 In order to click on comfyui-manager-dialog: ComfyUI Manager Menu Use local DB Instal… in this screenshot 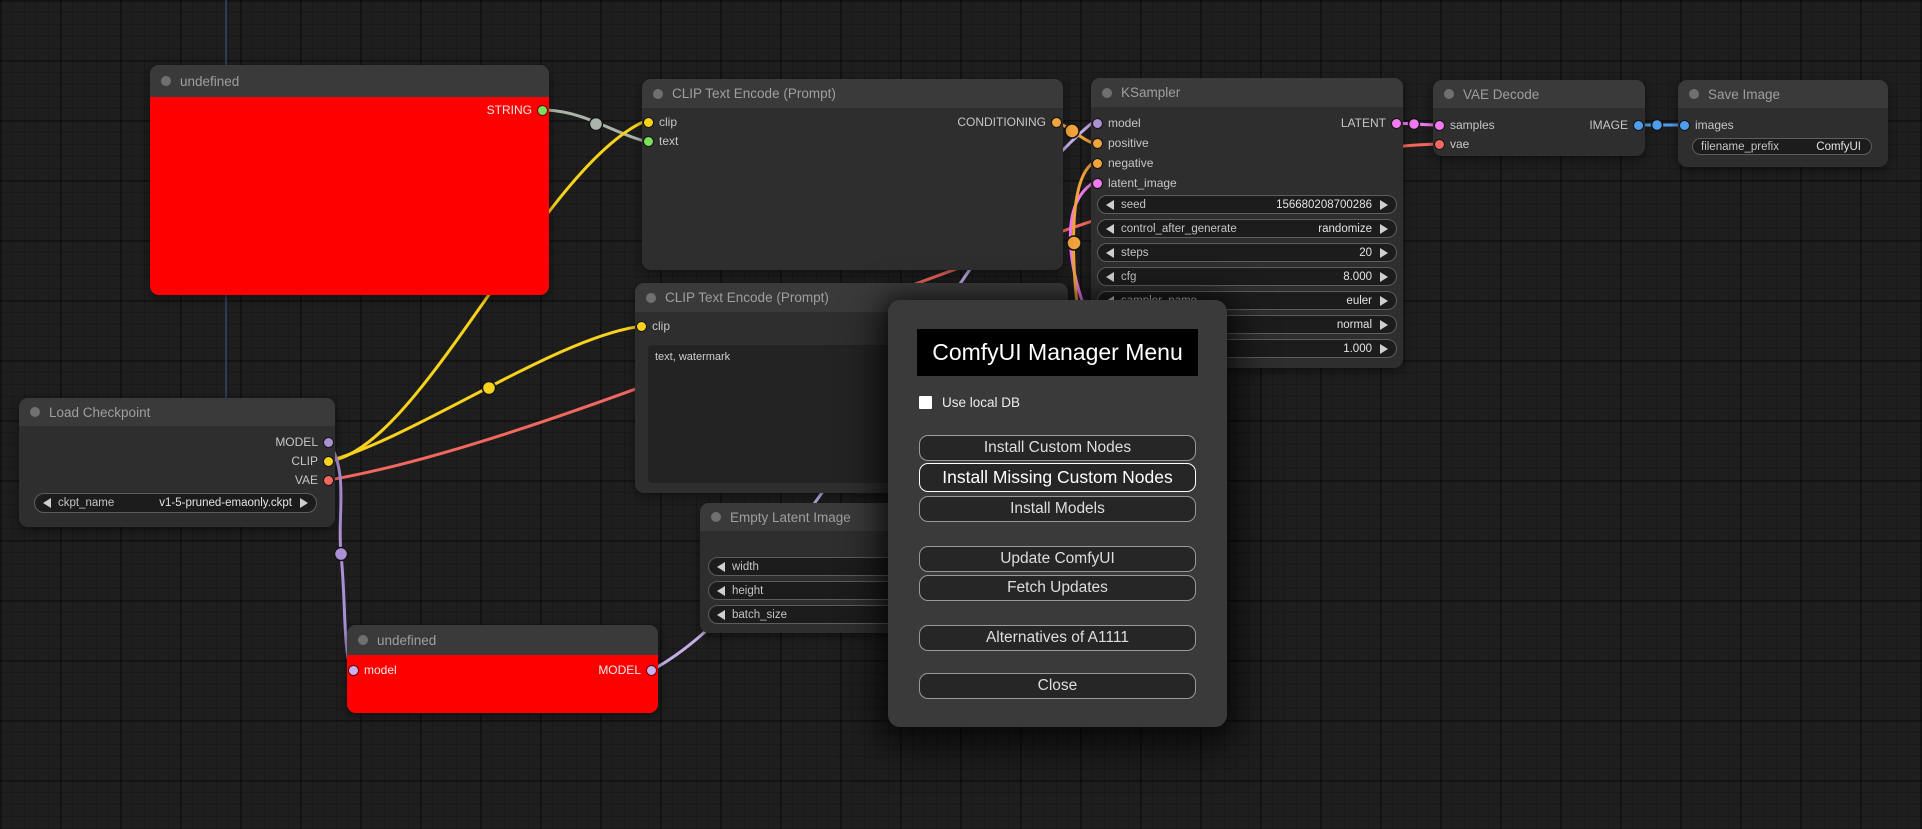, I will do `click(1057, 513)`.